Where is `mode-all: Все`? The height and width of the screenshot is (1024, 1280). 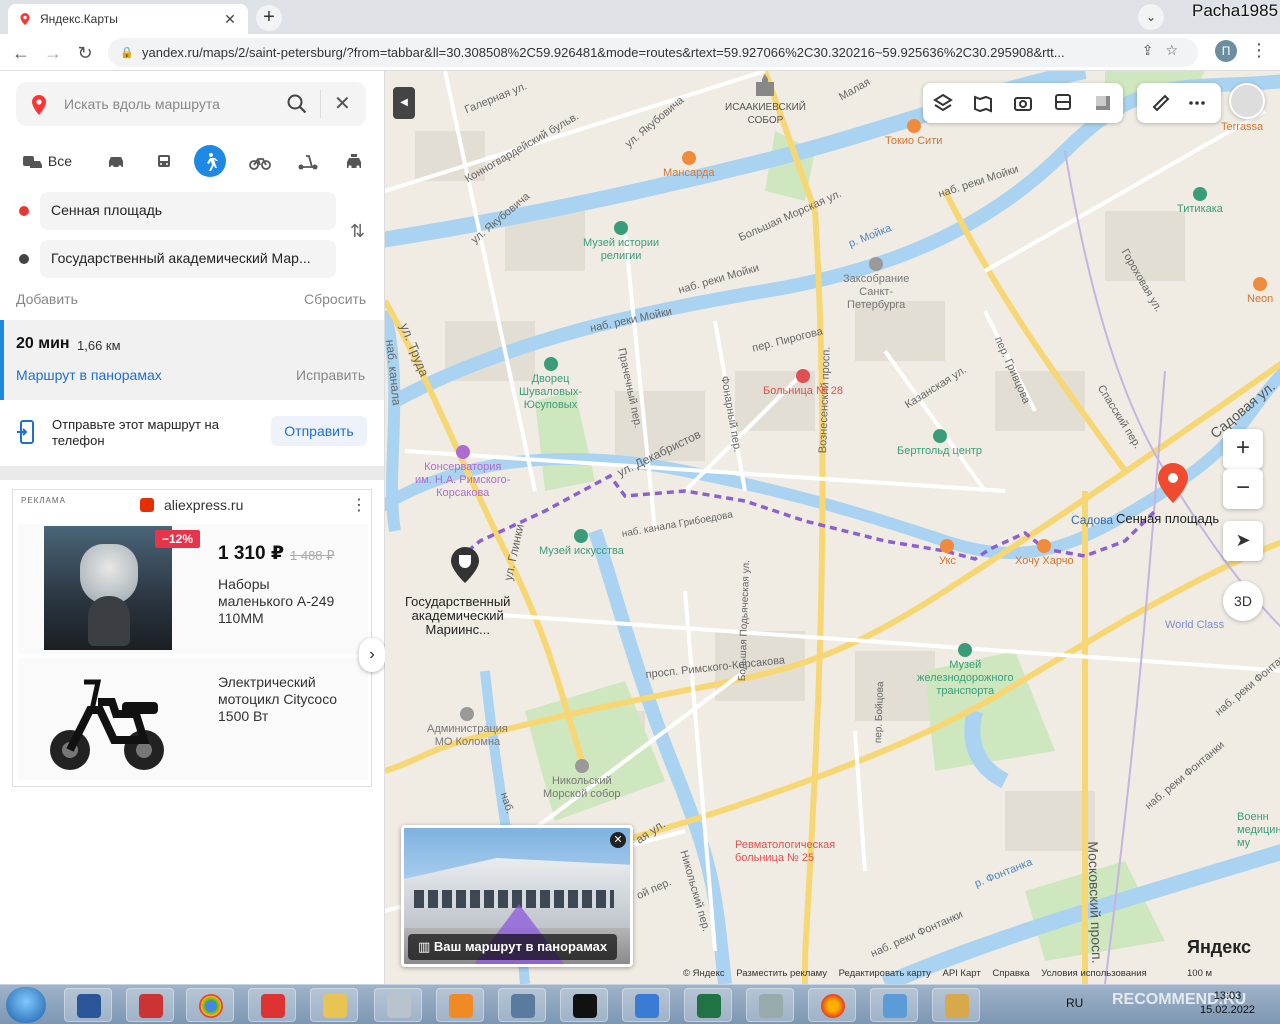 mode-all: Все is located at coordinates (47, 161).